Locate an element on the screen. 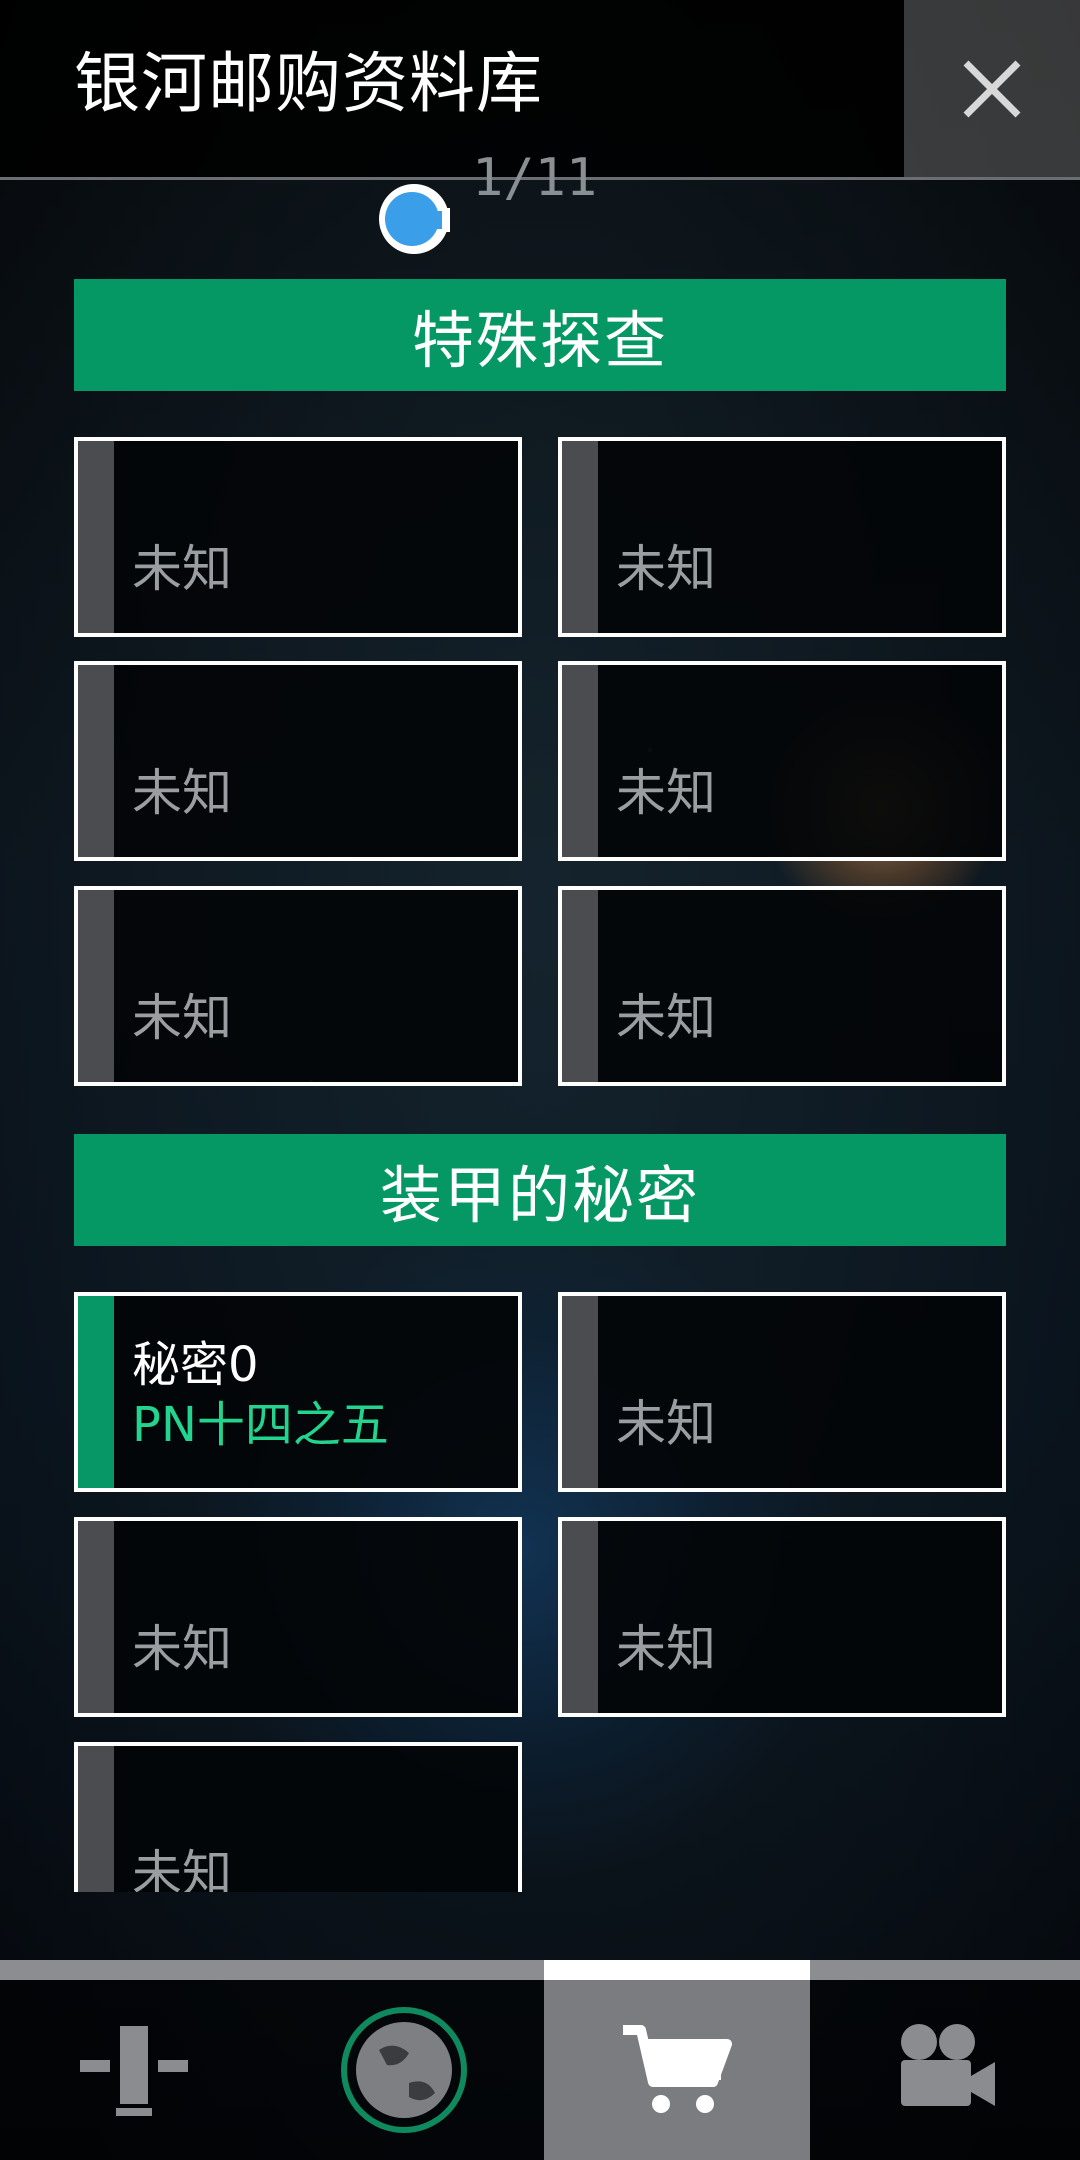 This screenshot has width=1080, height=2160. nav-tab-shop is located at coordinates (677, 2070).